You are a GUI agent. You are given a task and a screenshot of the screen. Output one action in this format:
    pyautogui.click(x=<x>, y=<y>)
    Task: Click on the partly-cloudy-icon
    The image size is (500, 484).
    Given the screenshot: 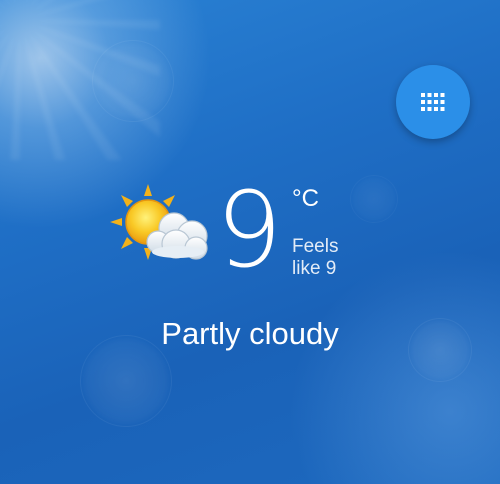 What is the action you would take?
    pyautogui.click(x=159, y=222)
    